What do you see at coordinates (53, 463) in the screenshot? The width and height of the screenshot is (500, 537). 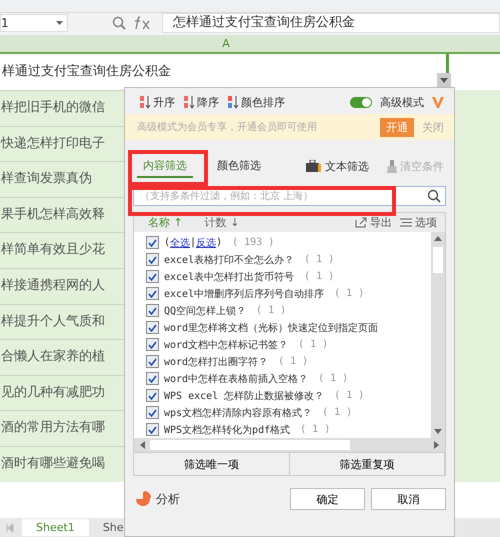 I see `table-cell: 酒时有哪些避免喝` at bounding box center [53, 463].